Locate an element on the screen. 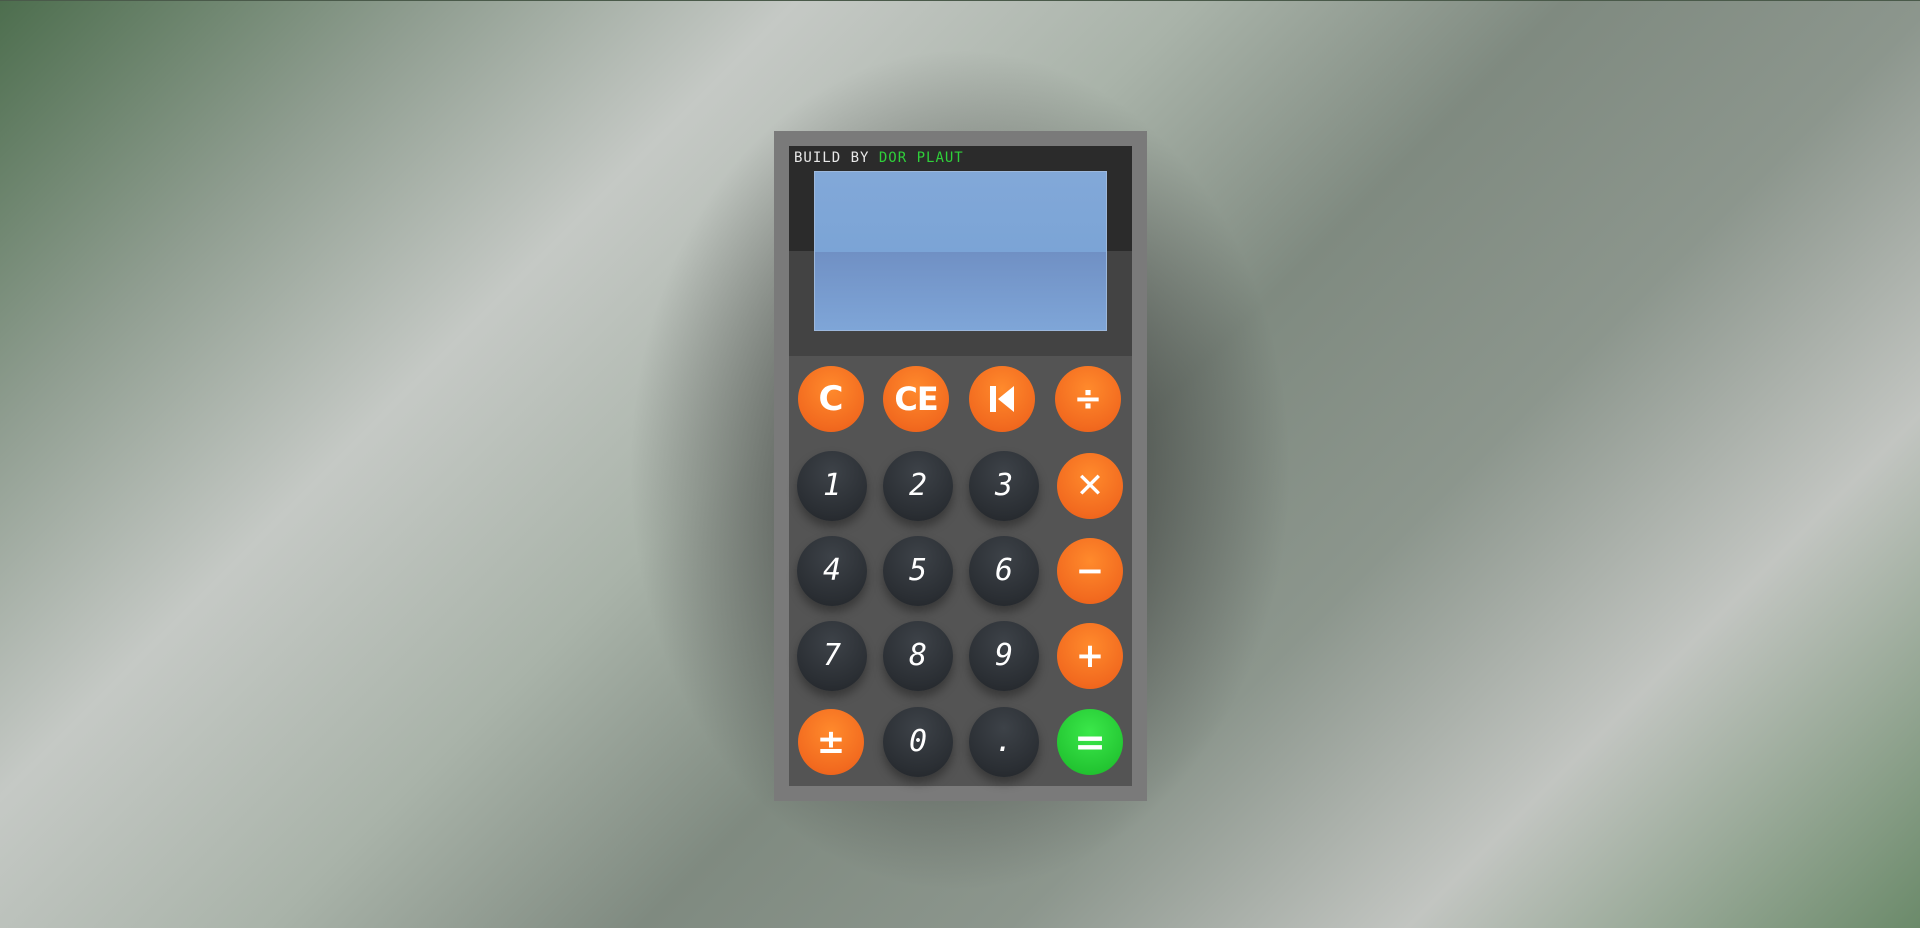 This screenshot has height=928, width=1920. equals-label: = is located at coordinates (1090, 742).